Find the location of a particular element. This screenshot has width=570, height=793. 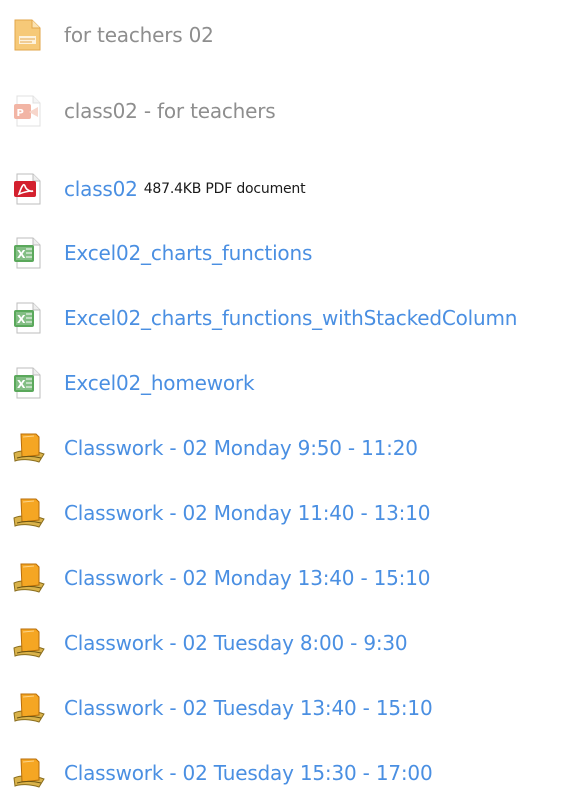

activity-item: Classwork - 02 Monday 11:40 - 13:10 is located at coordinates (221, 513).